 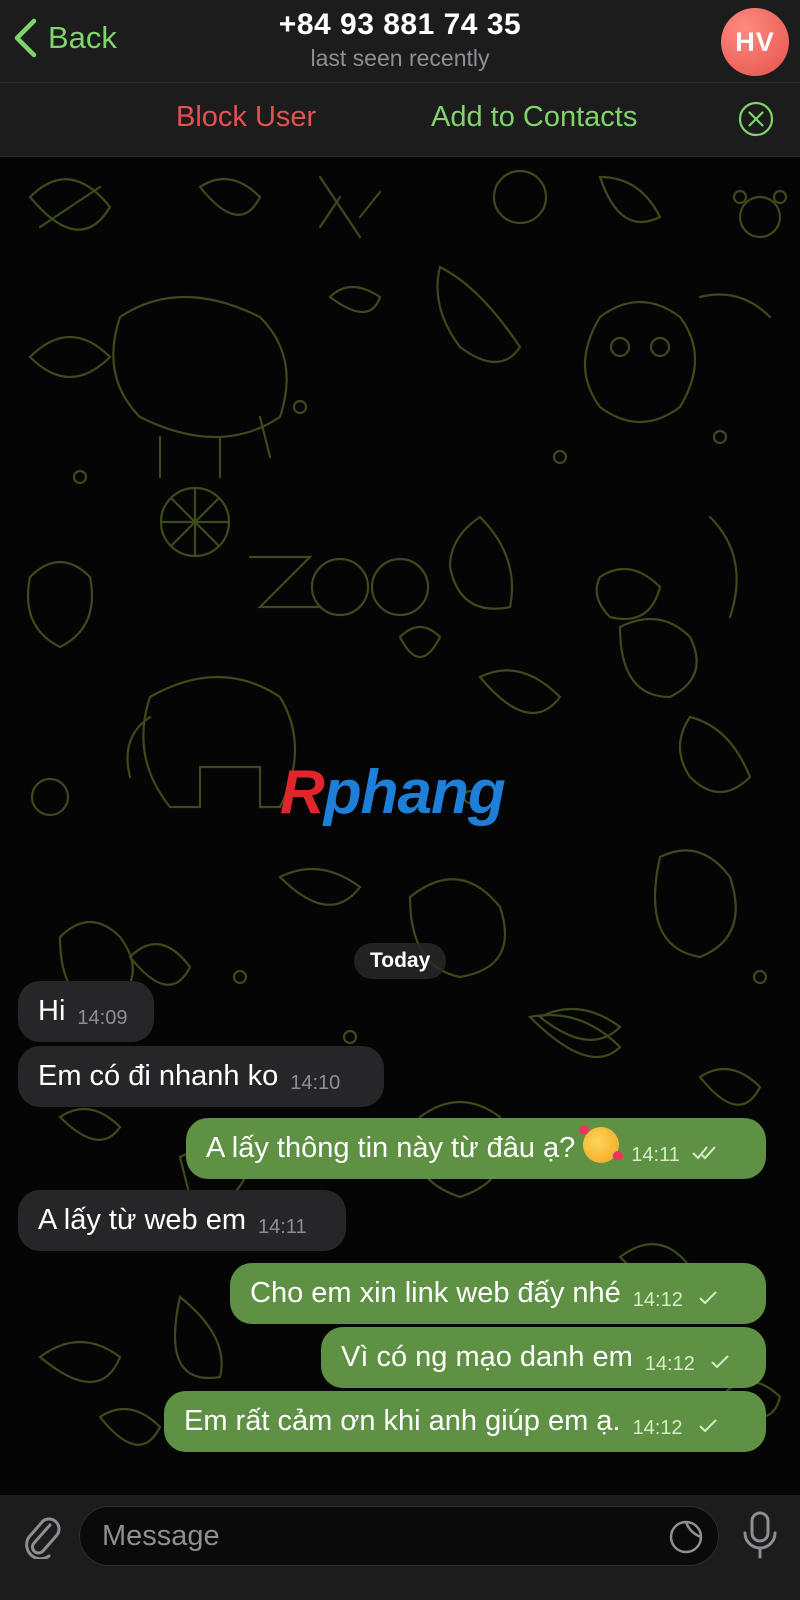 What do you see at coordinates (315, 1083) in the screenshot?
I see `message-time: 14:10` at bounding box center [315, 1083].